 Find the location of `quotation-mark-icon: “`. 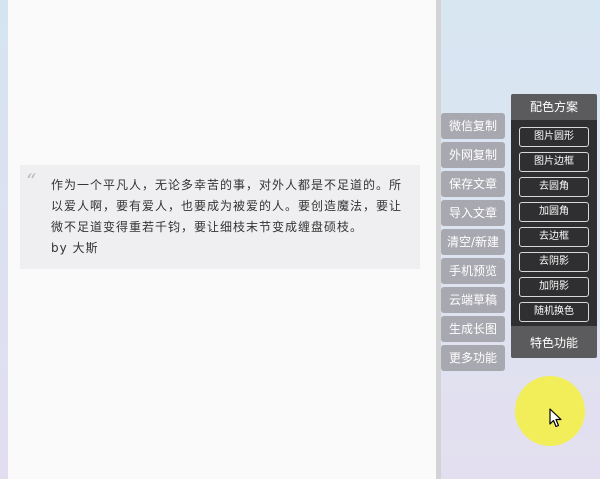

quotation-mark-icon: “ is located at coordinates (31, 181).